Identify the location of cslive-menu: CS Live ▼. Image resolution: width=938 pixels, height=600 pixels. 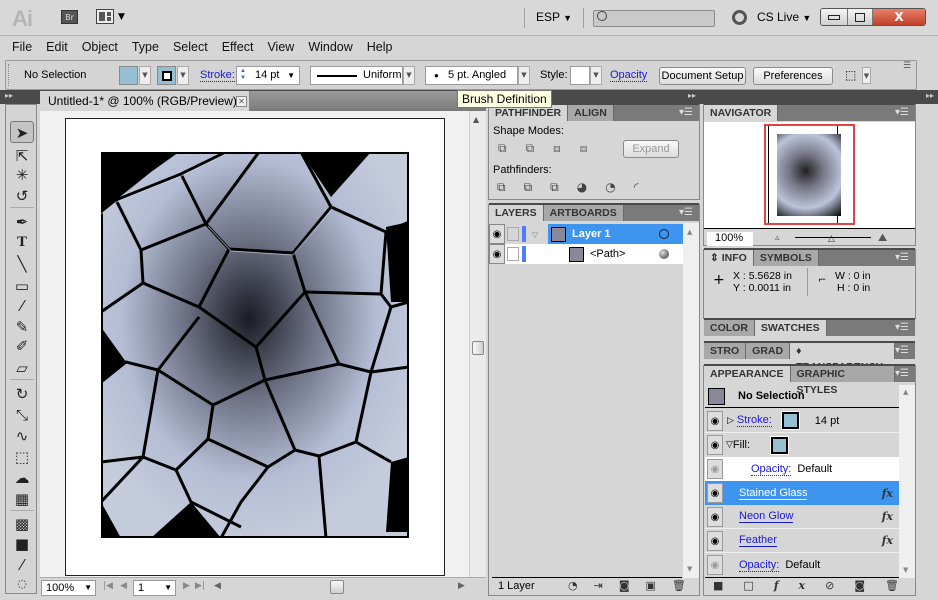
(784, 17).